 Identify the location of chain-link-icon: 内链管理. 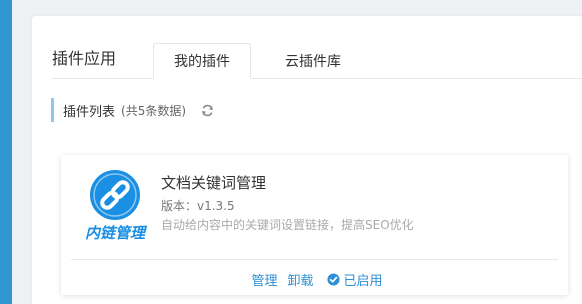
(116, 206).